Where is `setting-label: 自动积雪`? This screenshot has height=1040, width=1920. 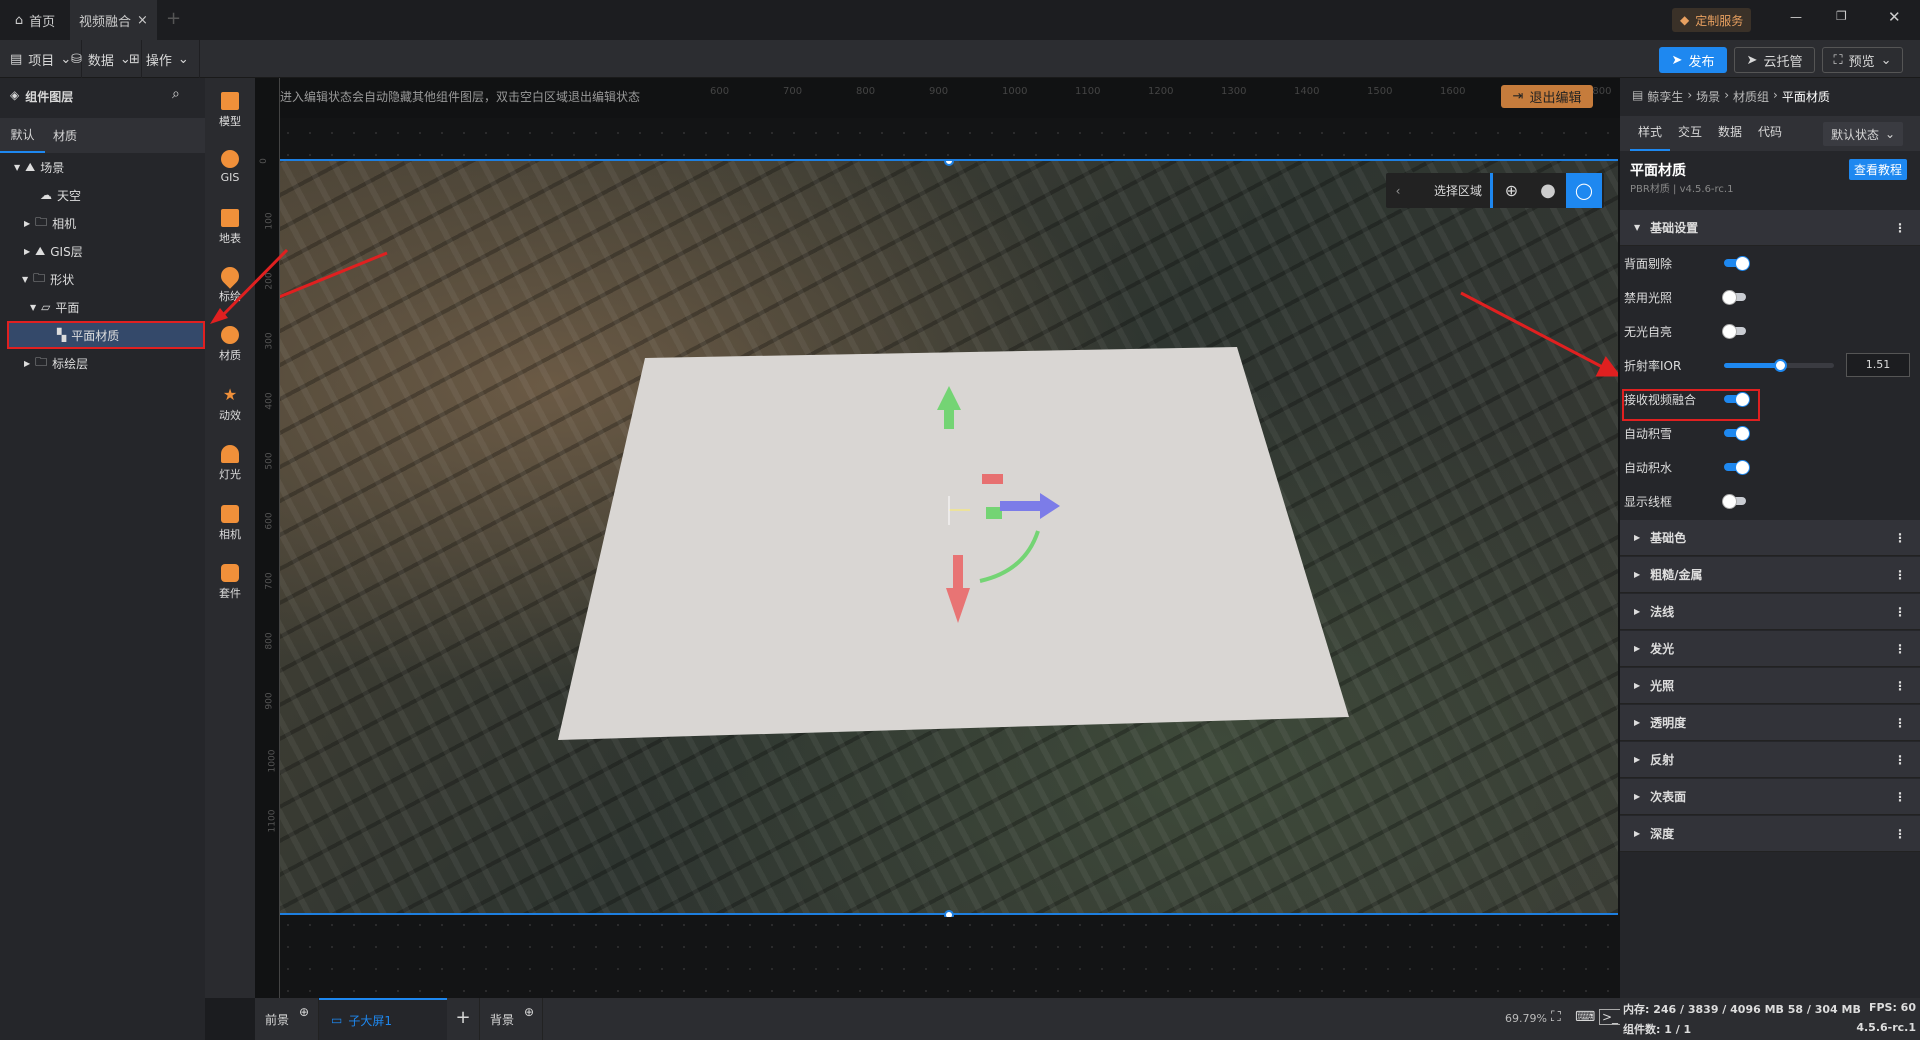 setting-label: 自动积雪 is located at coordinates (1648, 433).